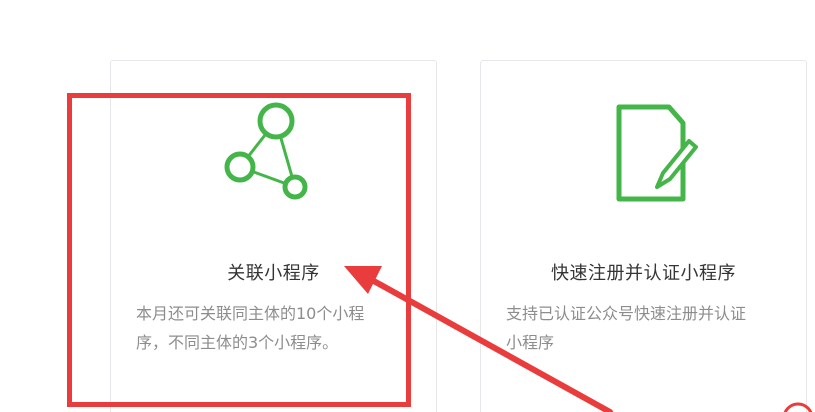 The image size is (815, 412). I want to click on card-description-line: 支持已认证公众号快速注册并认证, so click(626, 313).